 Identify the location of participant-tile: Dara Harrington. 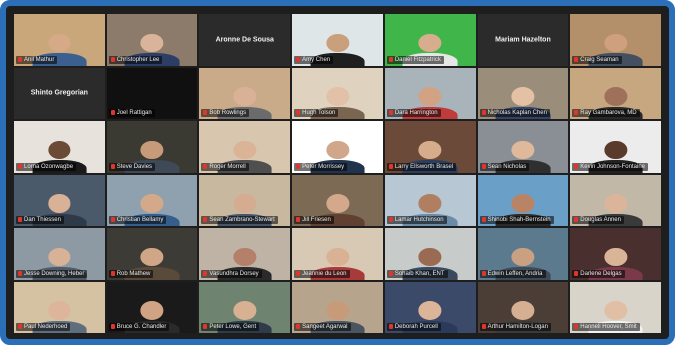
(430, 93).